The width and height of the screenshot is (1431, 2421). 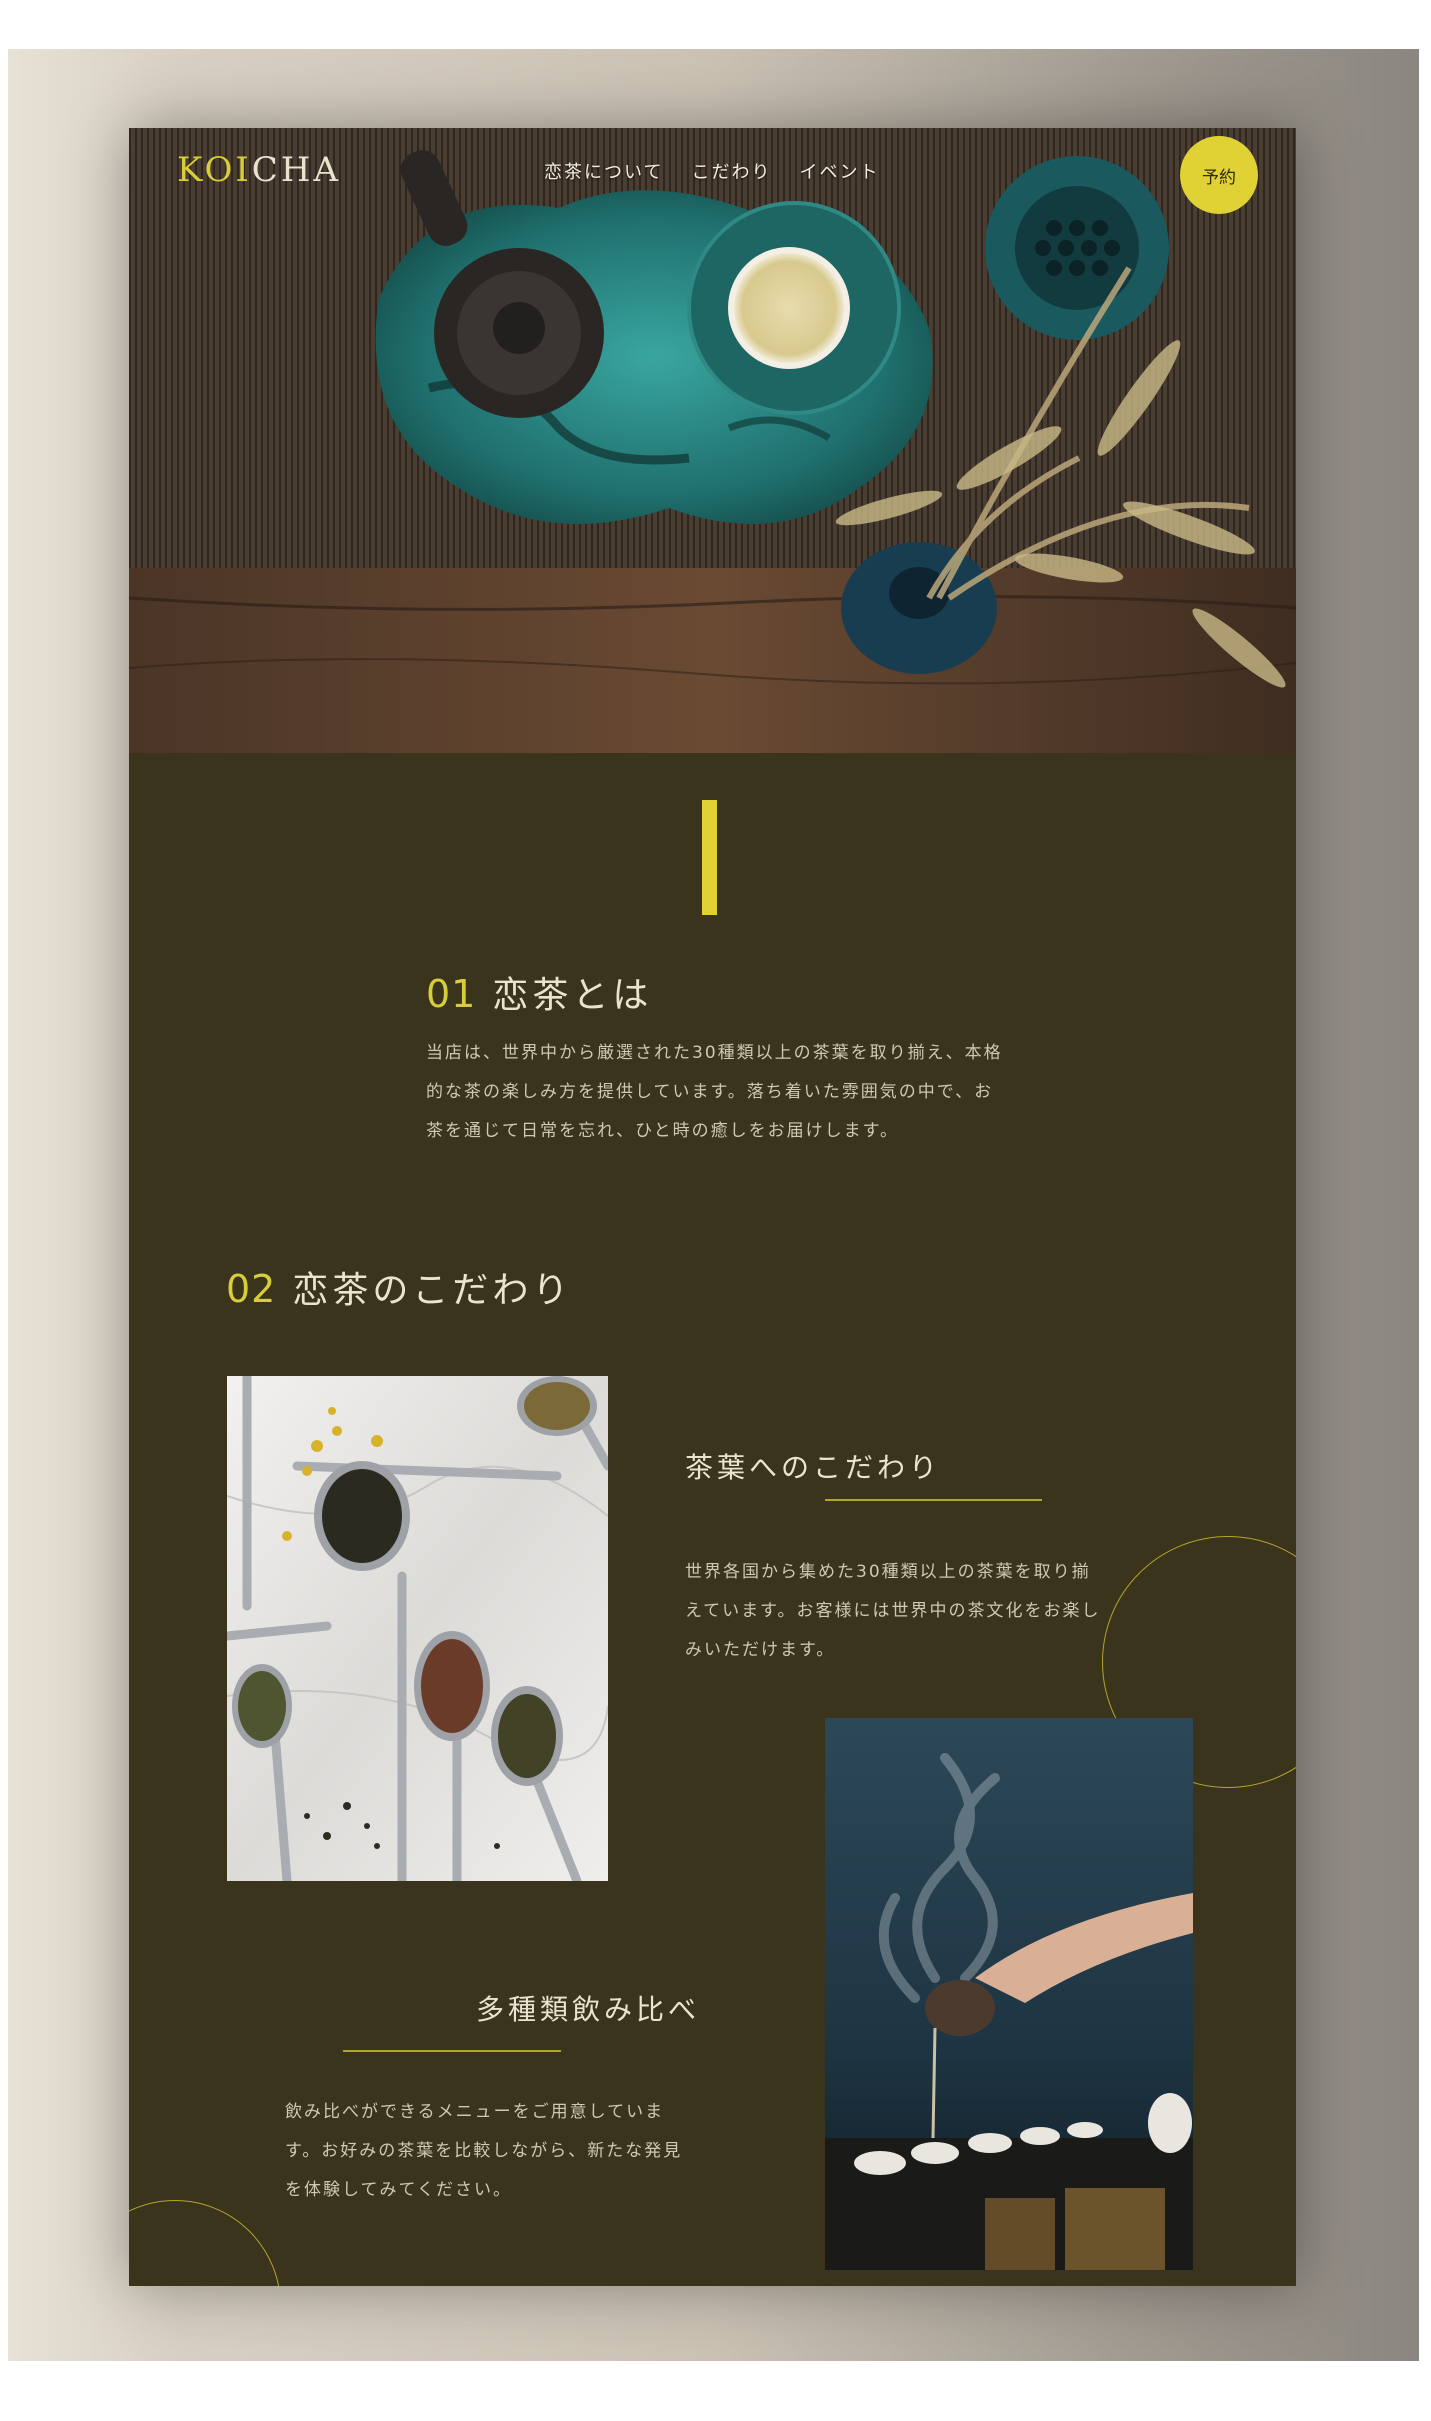 What do you see at coordinates (731, 171) in the screenshot?
I see `nav-item-commitment: こだわり` at bounding box center [731, 171].